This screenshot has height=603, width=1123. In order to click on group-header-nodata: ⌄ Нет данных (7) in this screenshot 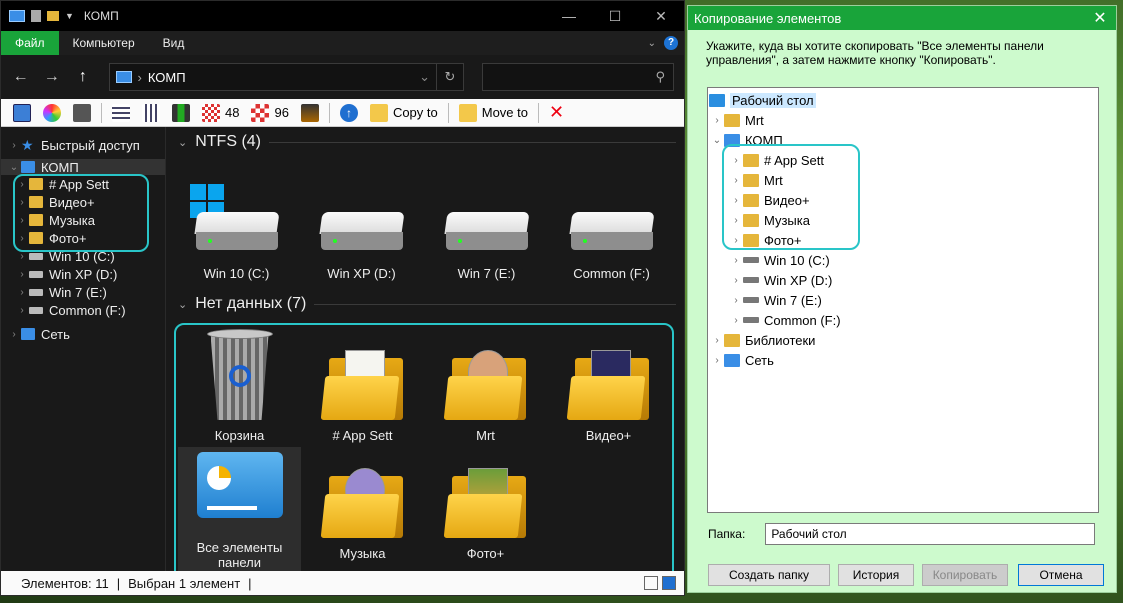, I will do `click(425, 304)`.